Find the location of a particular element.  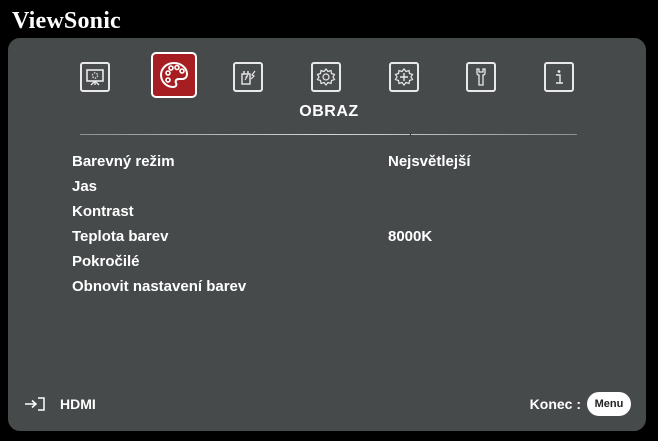

exit-hint: Konec : Menu is located at coordinates (580, 404).